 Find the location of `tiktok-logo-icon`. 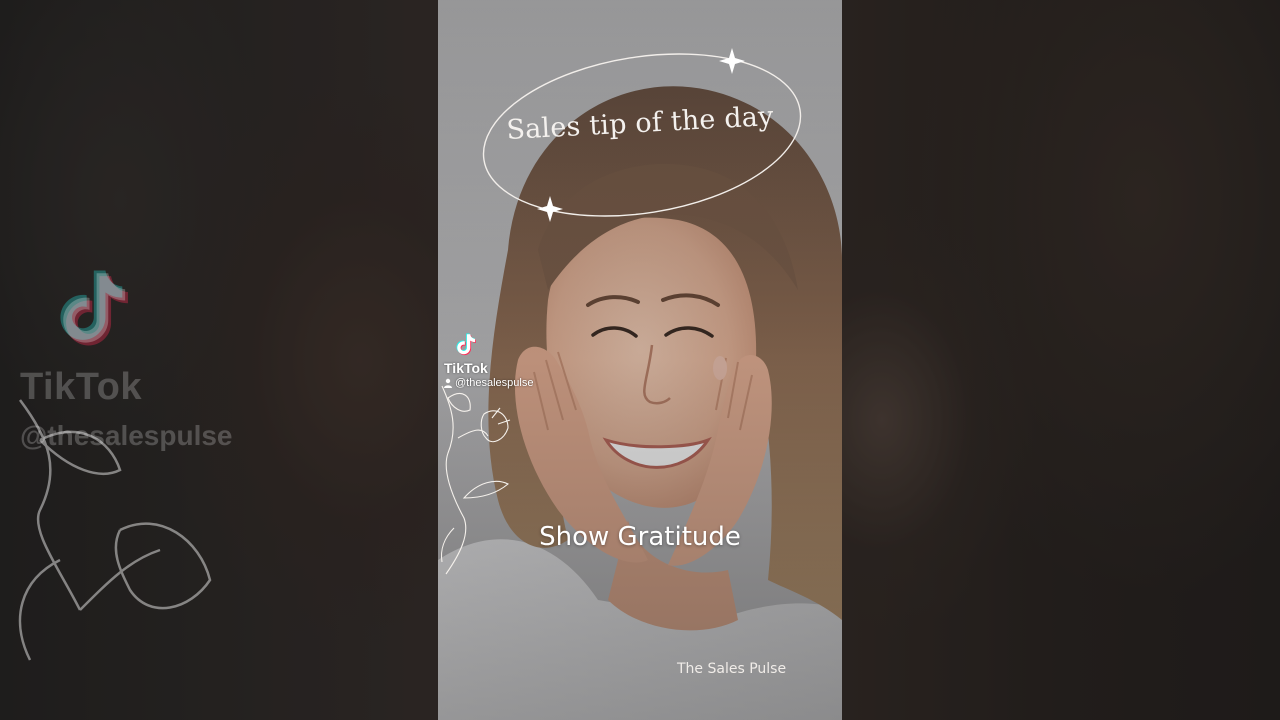

tiktok-logo-icon is located at coordinates (466, 344).